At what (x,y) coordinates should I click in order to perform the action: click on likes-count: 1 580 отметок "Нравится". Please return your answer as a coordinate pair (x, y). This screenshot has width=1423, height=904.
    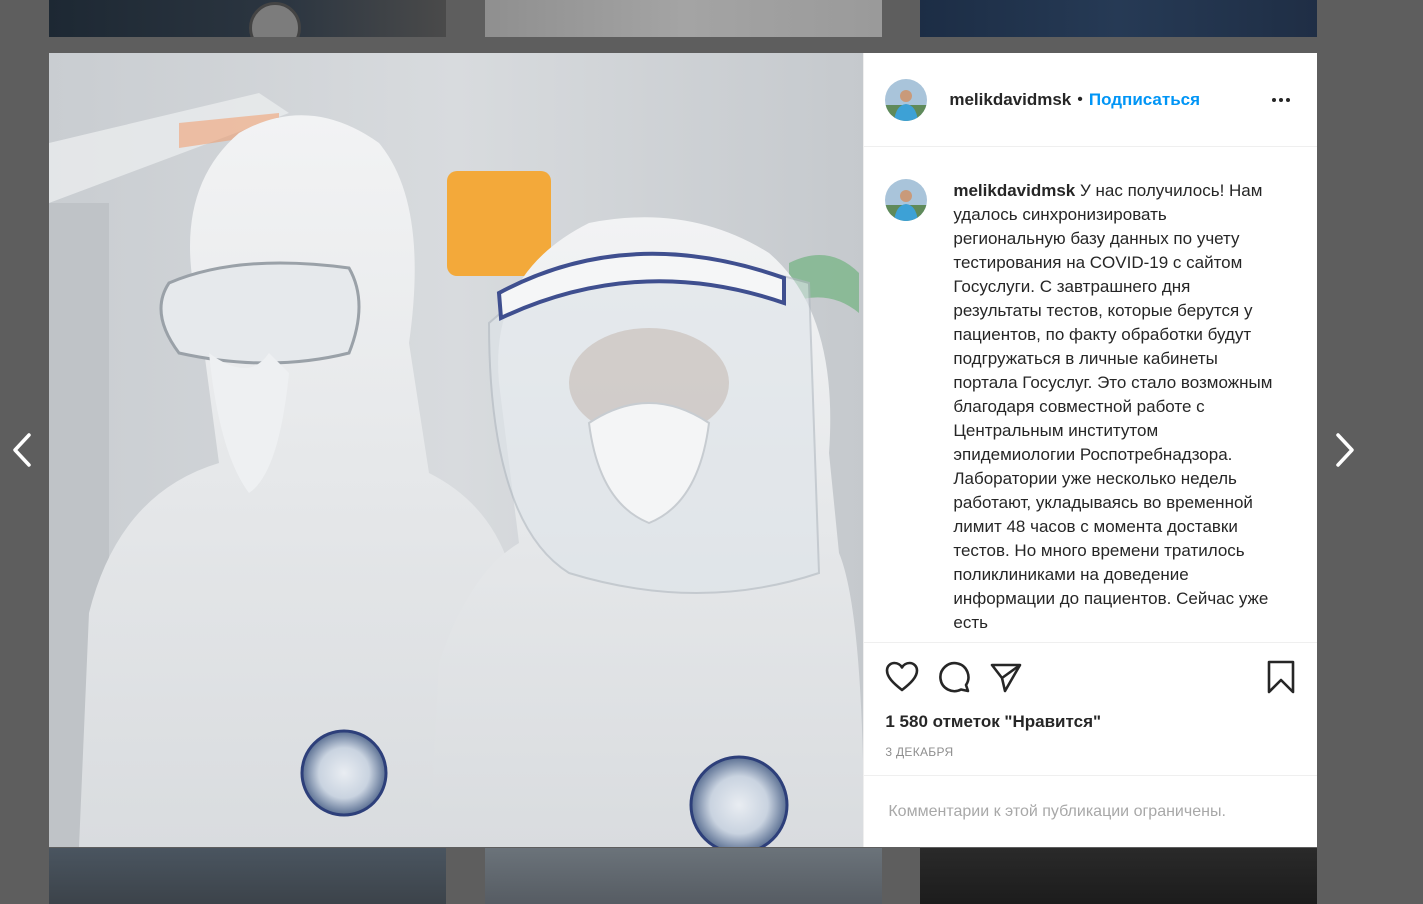
    Looking at the image, I should click on (1090, 722).